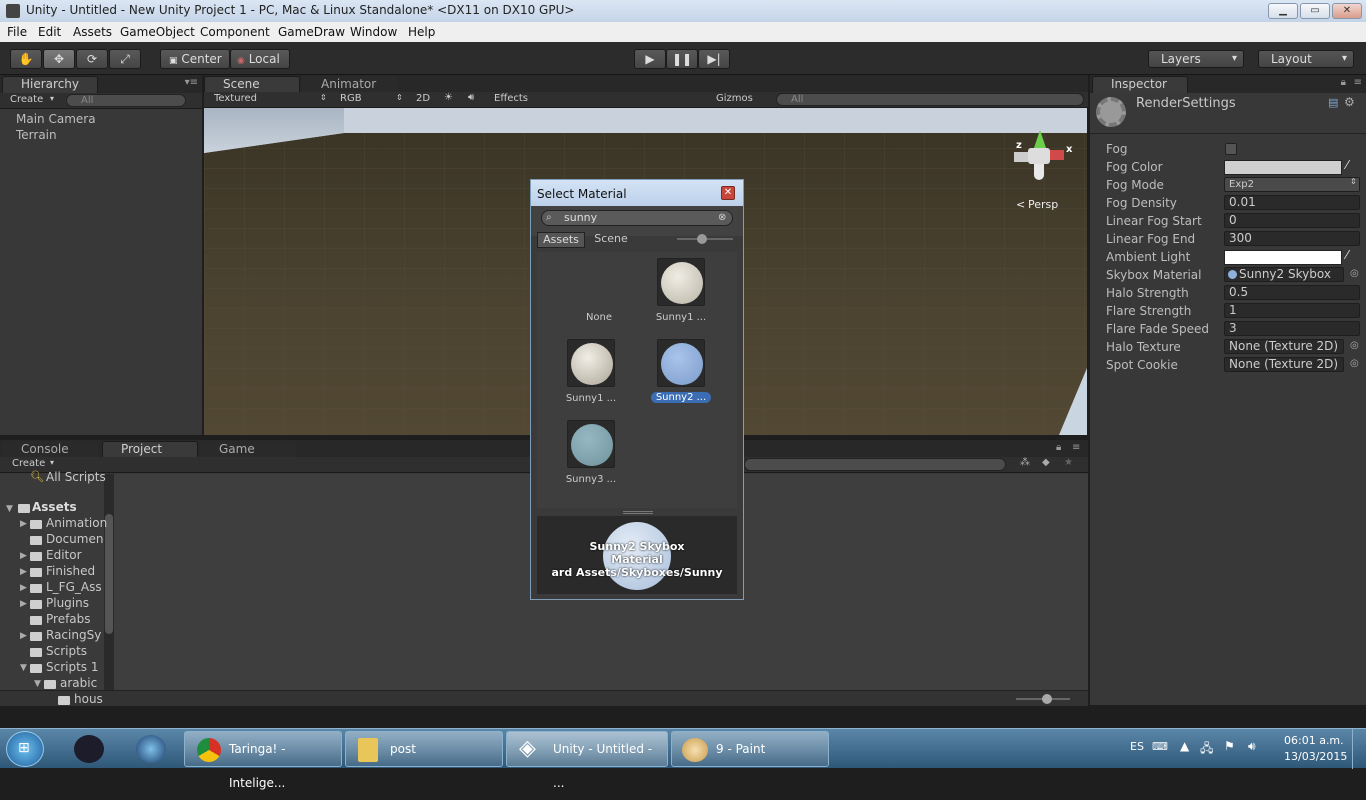  What do you see at coordinates (1349, 102) in the screenshot?
I see `settings-gear-icon: ⚙` at bounding box center [1349, 102].